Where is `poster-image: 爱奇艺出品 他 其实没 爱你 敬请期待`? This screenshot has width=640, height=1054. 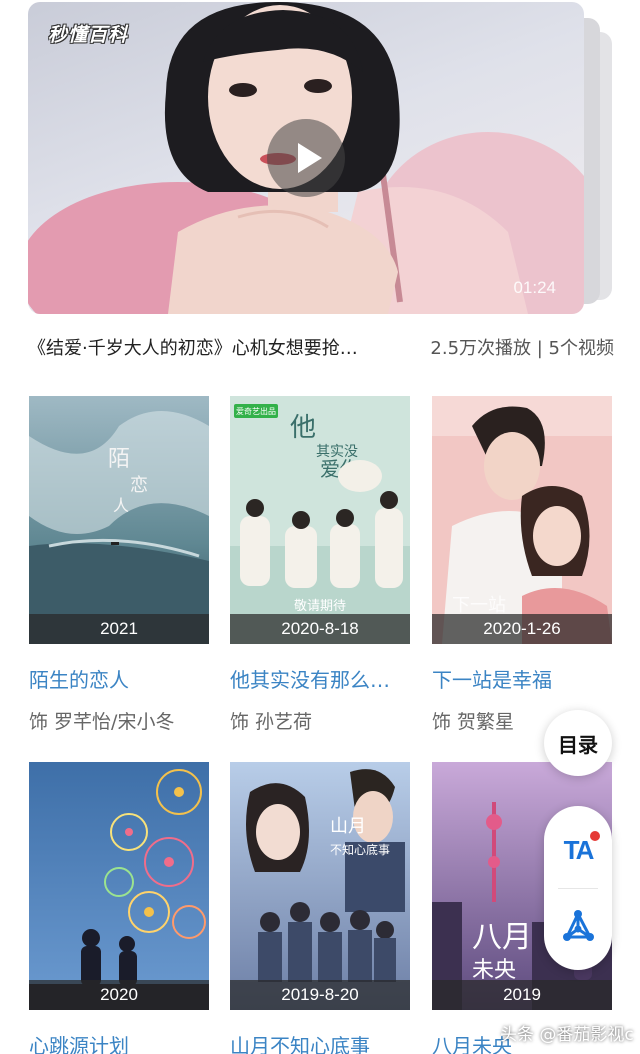 poster-image: 爱奇艺出品 他 其实没 爱你 敬请期待 is located at coordinates (320, 520).